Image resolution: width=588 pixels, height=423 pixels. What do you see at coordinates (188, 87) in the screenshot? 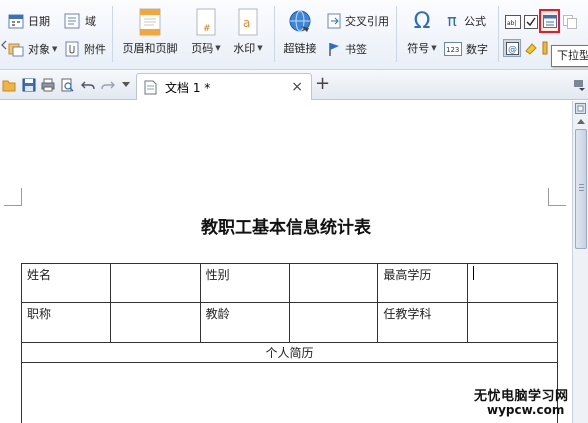
I see `document-tab-title: 文档 1 *` at bounding box center [188, 87].